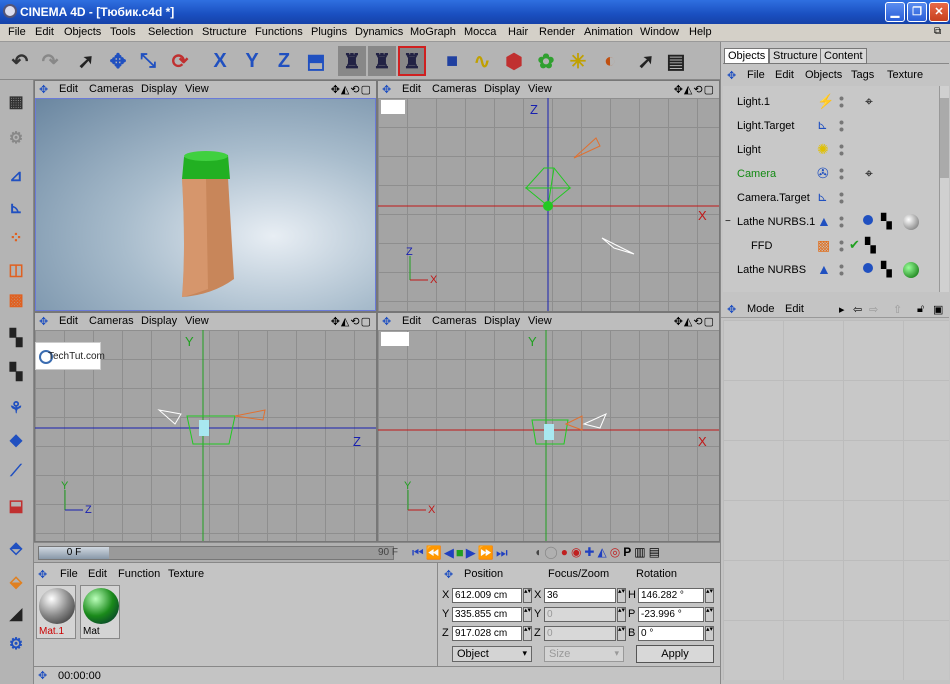 This screenshot has width=950, height=684. What do you see at coordinates (139, 574) in the screenshot?
I see `mat-menu-function: Function` at bounding box center [139, 574].